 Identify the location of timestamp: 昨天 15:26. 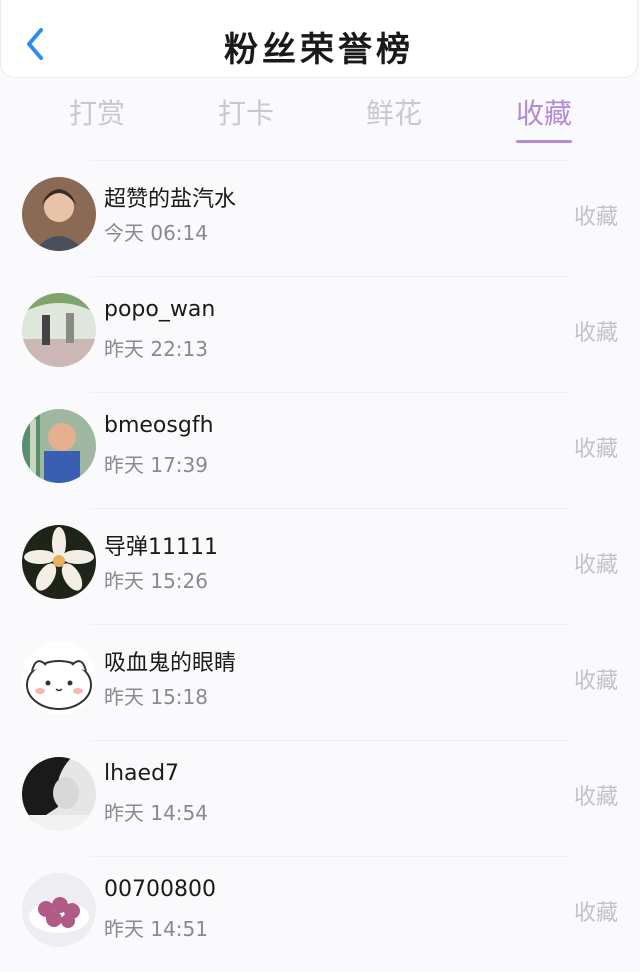
(156, 581).